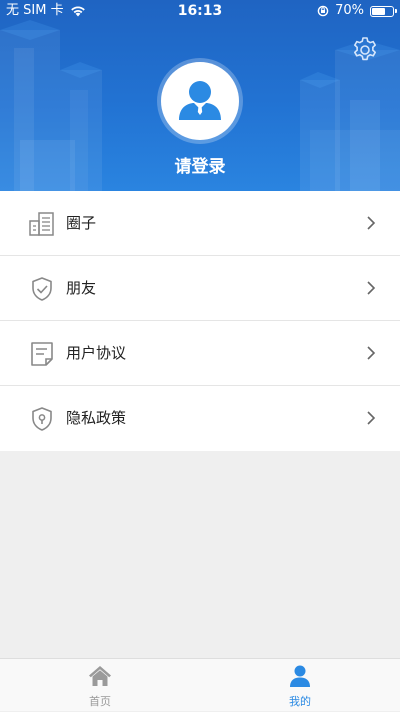  I want to click on status-bar: 无 SIM 卡 16:13 70%, so click(200, 11).